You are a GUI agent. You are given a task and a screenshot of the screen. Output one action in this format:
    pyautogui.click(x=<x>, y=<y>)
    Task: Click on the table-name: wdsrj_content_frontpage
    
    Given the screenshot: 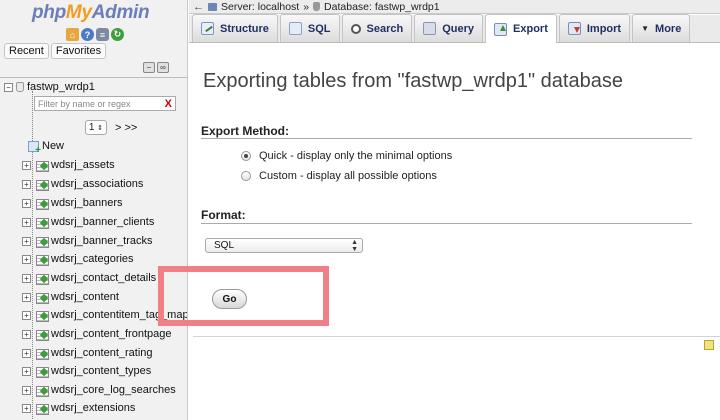 What is the action you would take?
    pyautogui.click(x=111, y=334)
    